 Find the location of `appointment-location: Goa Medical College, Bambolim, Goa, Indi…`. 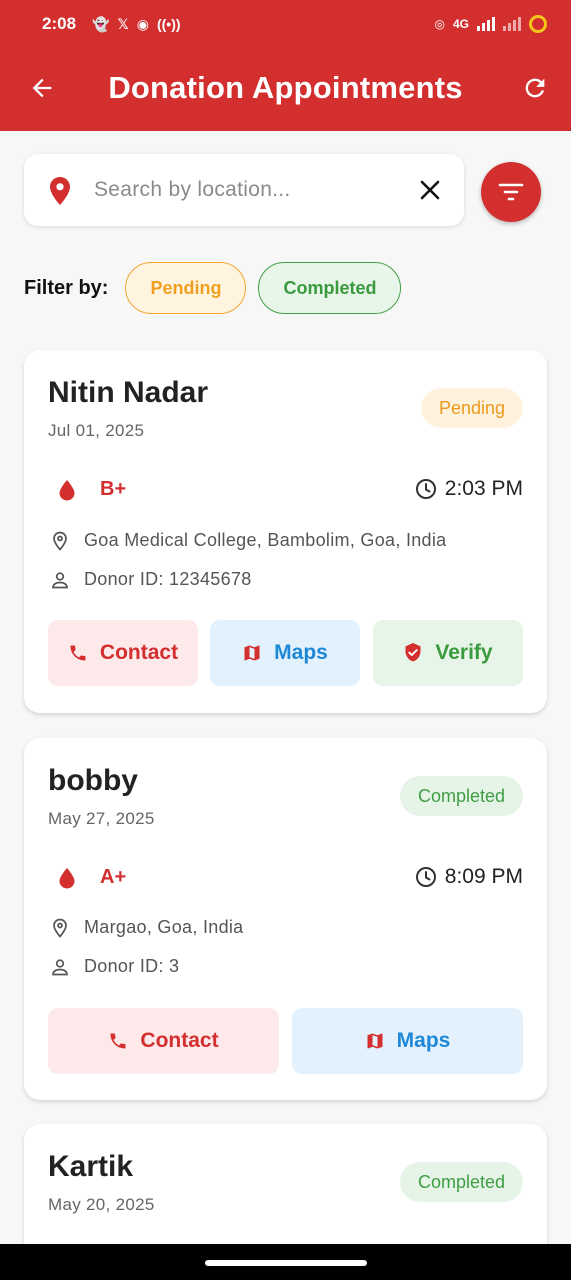

appointment-location: Goa Medical College, Bambolim, Goa, Indi… is located at coordinates (265, 540).